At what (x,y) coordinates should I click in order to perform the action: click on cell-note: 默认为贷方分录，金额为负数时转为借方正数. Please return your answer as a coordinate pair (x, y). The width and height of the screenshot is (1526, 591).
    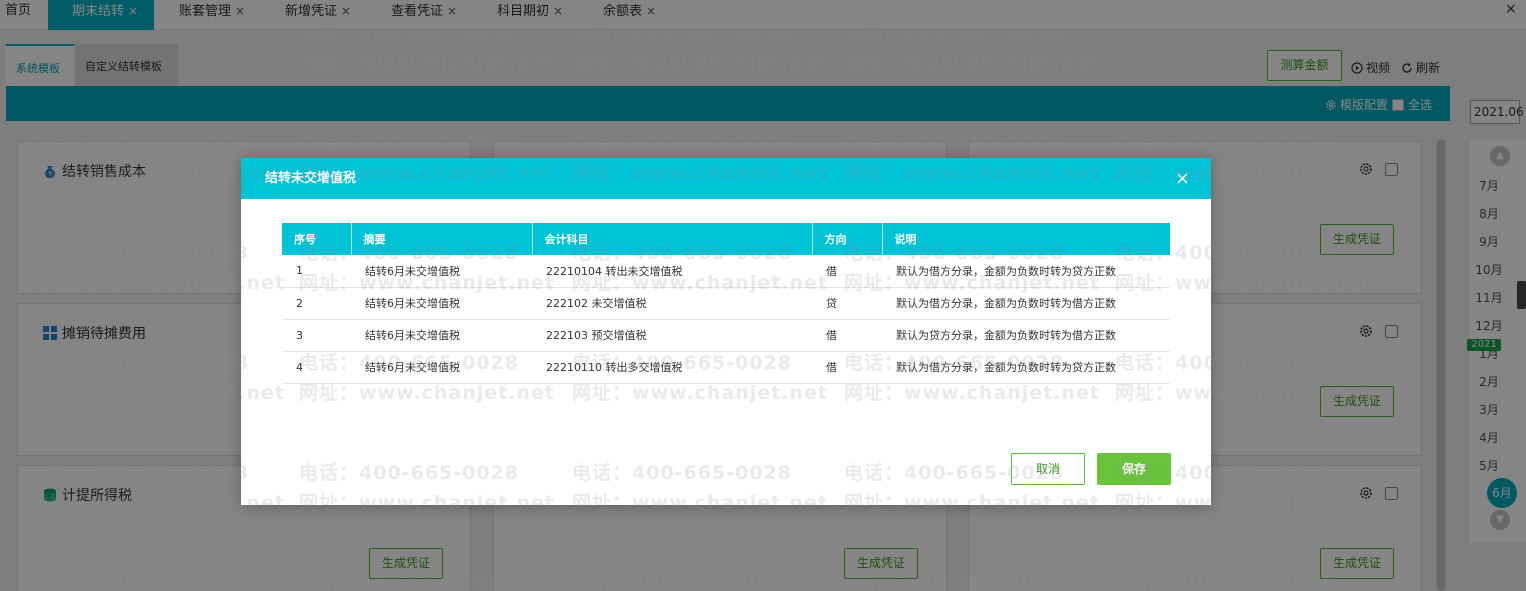
    Looking at the image, I should click on (1026, 335).